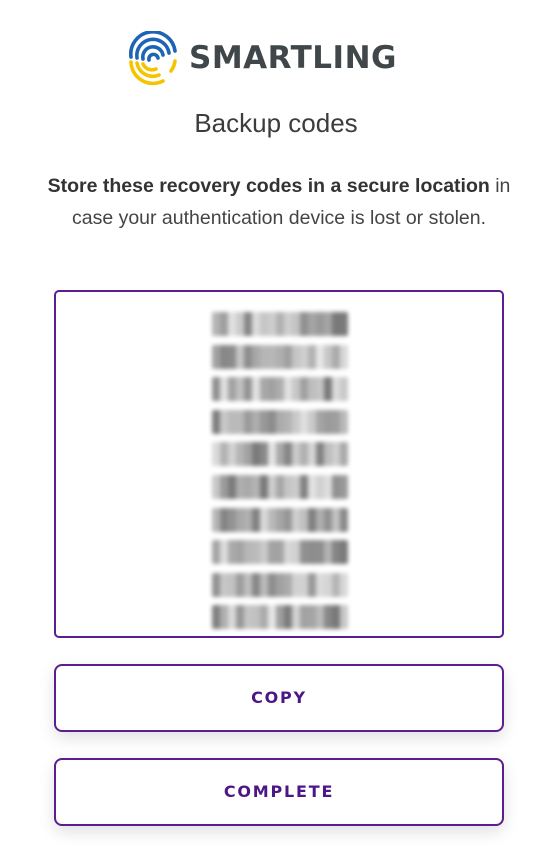  What do you see at coordinates (276, 123) in the screenshot?
I see `page-title: Backup codes` at bounding box center [276, 123].